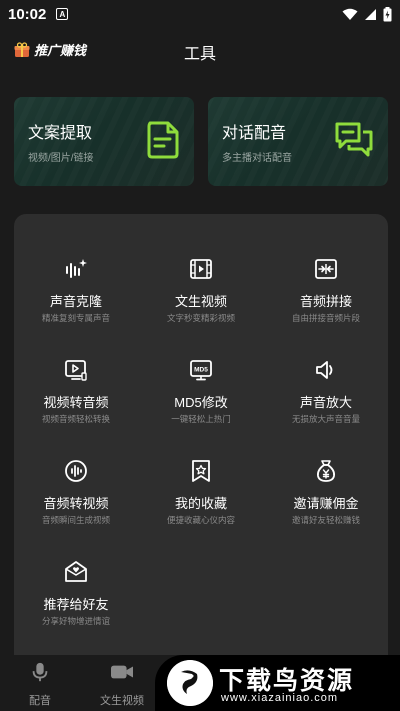  I want to click on voice-clone-icon, so click(76, 268).